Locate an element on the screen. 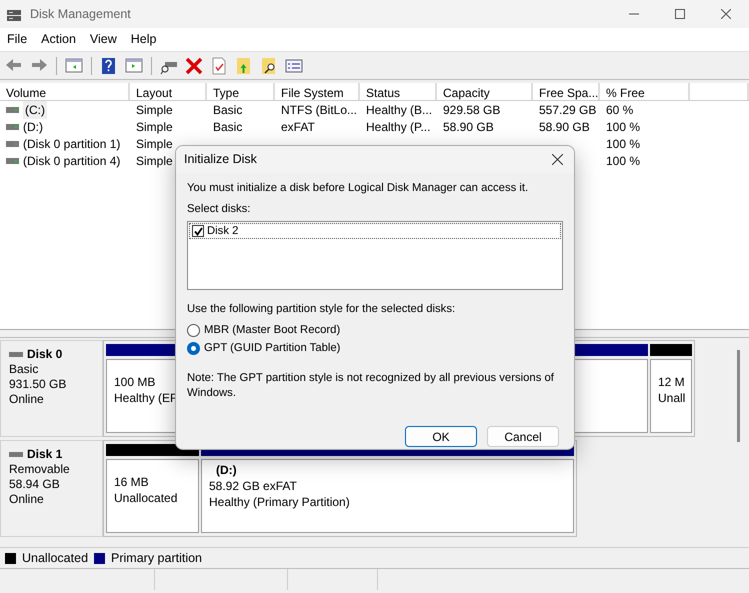 This screenshot has height=593, width=749. table-cell: 557.29 GB is located at coordinates (567, 109).